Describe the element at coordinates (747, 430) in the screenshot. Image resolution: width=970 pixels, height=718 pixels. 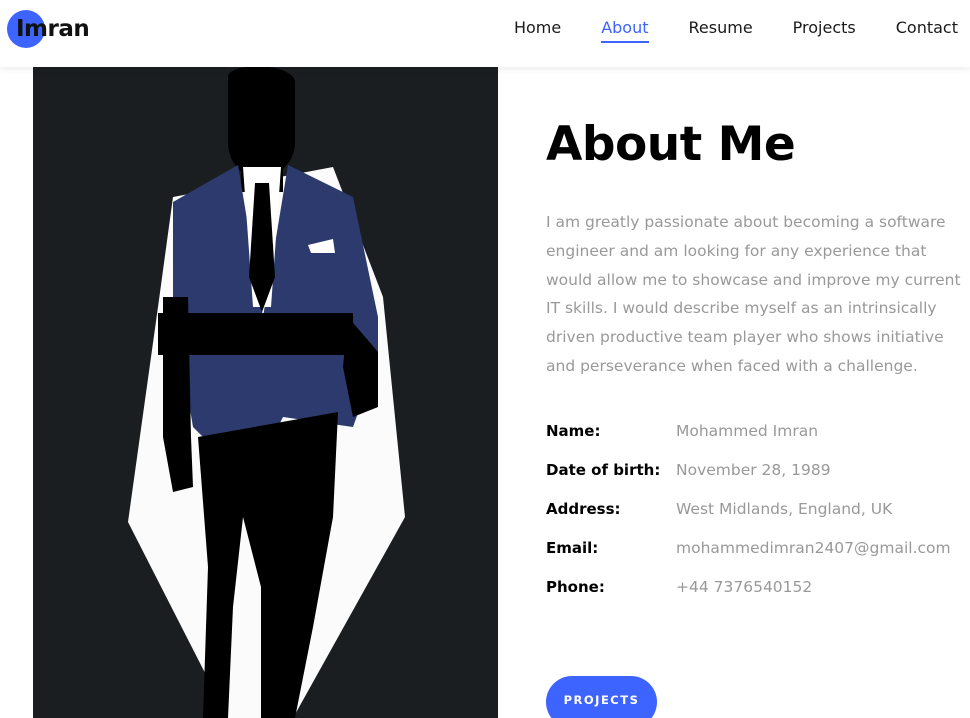
I see `detail-value: Mohammed Imran` at that location.